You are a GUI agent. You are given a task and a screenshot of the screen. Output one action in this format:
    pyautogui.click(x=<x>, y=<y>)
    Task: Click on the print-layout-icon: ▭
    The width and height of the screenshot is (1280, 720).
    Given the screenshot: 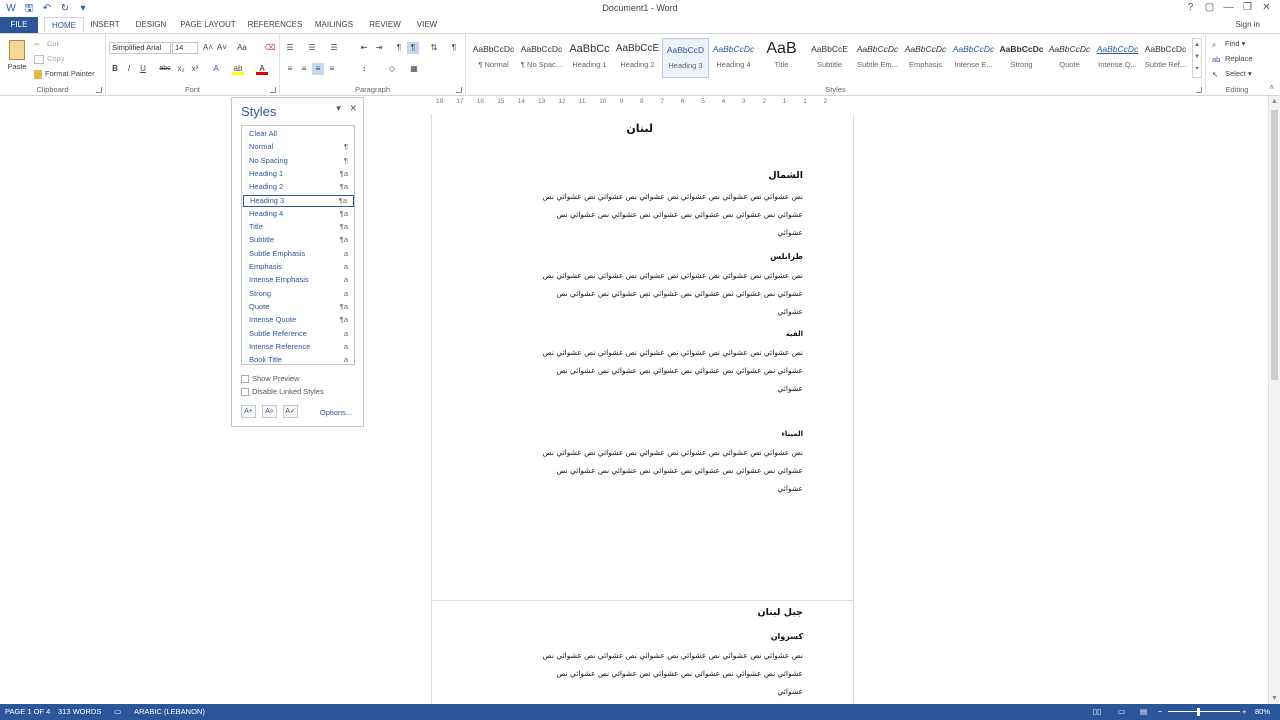 What is the action you would take?
    pyautogui.click(x=1121, y=711)
    